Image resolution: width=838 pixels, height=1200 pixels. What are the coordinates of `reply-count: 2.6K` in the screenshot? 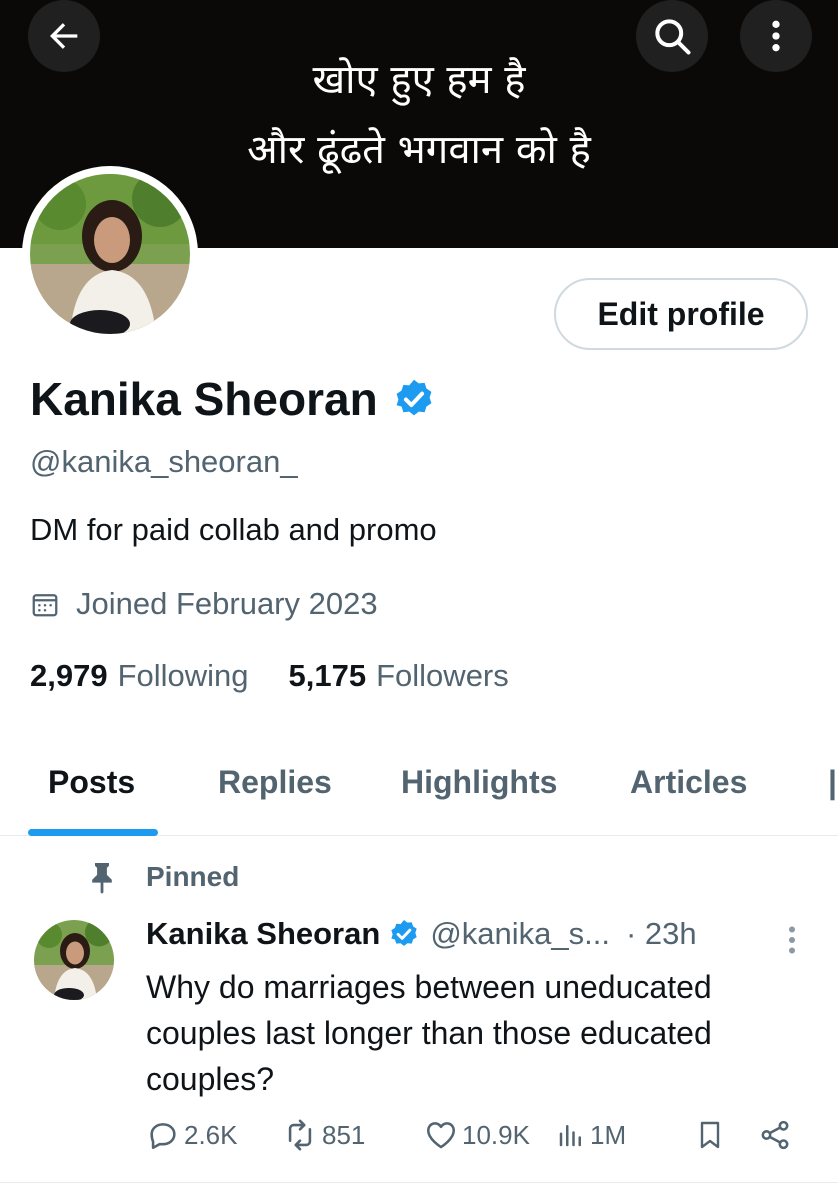 It's located at (211, 1134).